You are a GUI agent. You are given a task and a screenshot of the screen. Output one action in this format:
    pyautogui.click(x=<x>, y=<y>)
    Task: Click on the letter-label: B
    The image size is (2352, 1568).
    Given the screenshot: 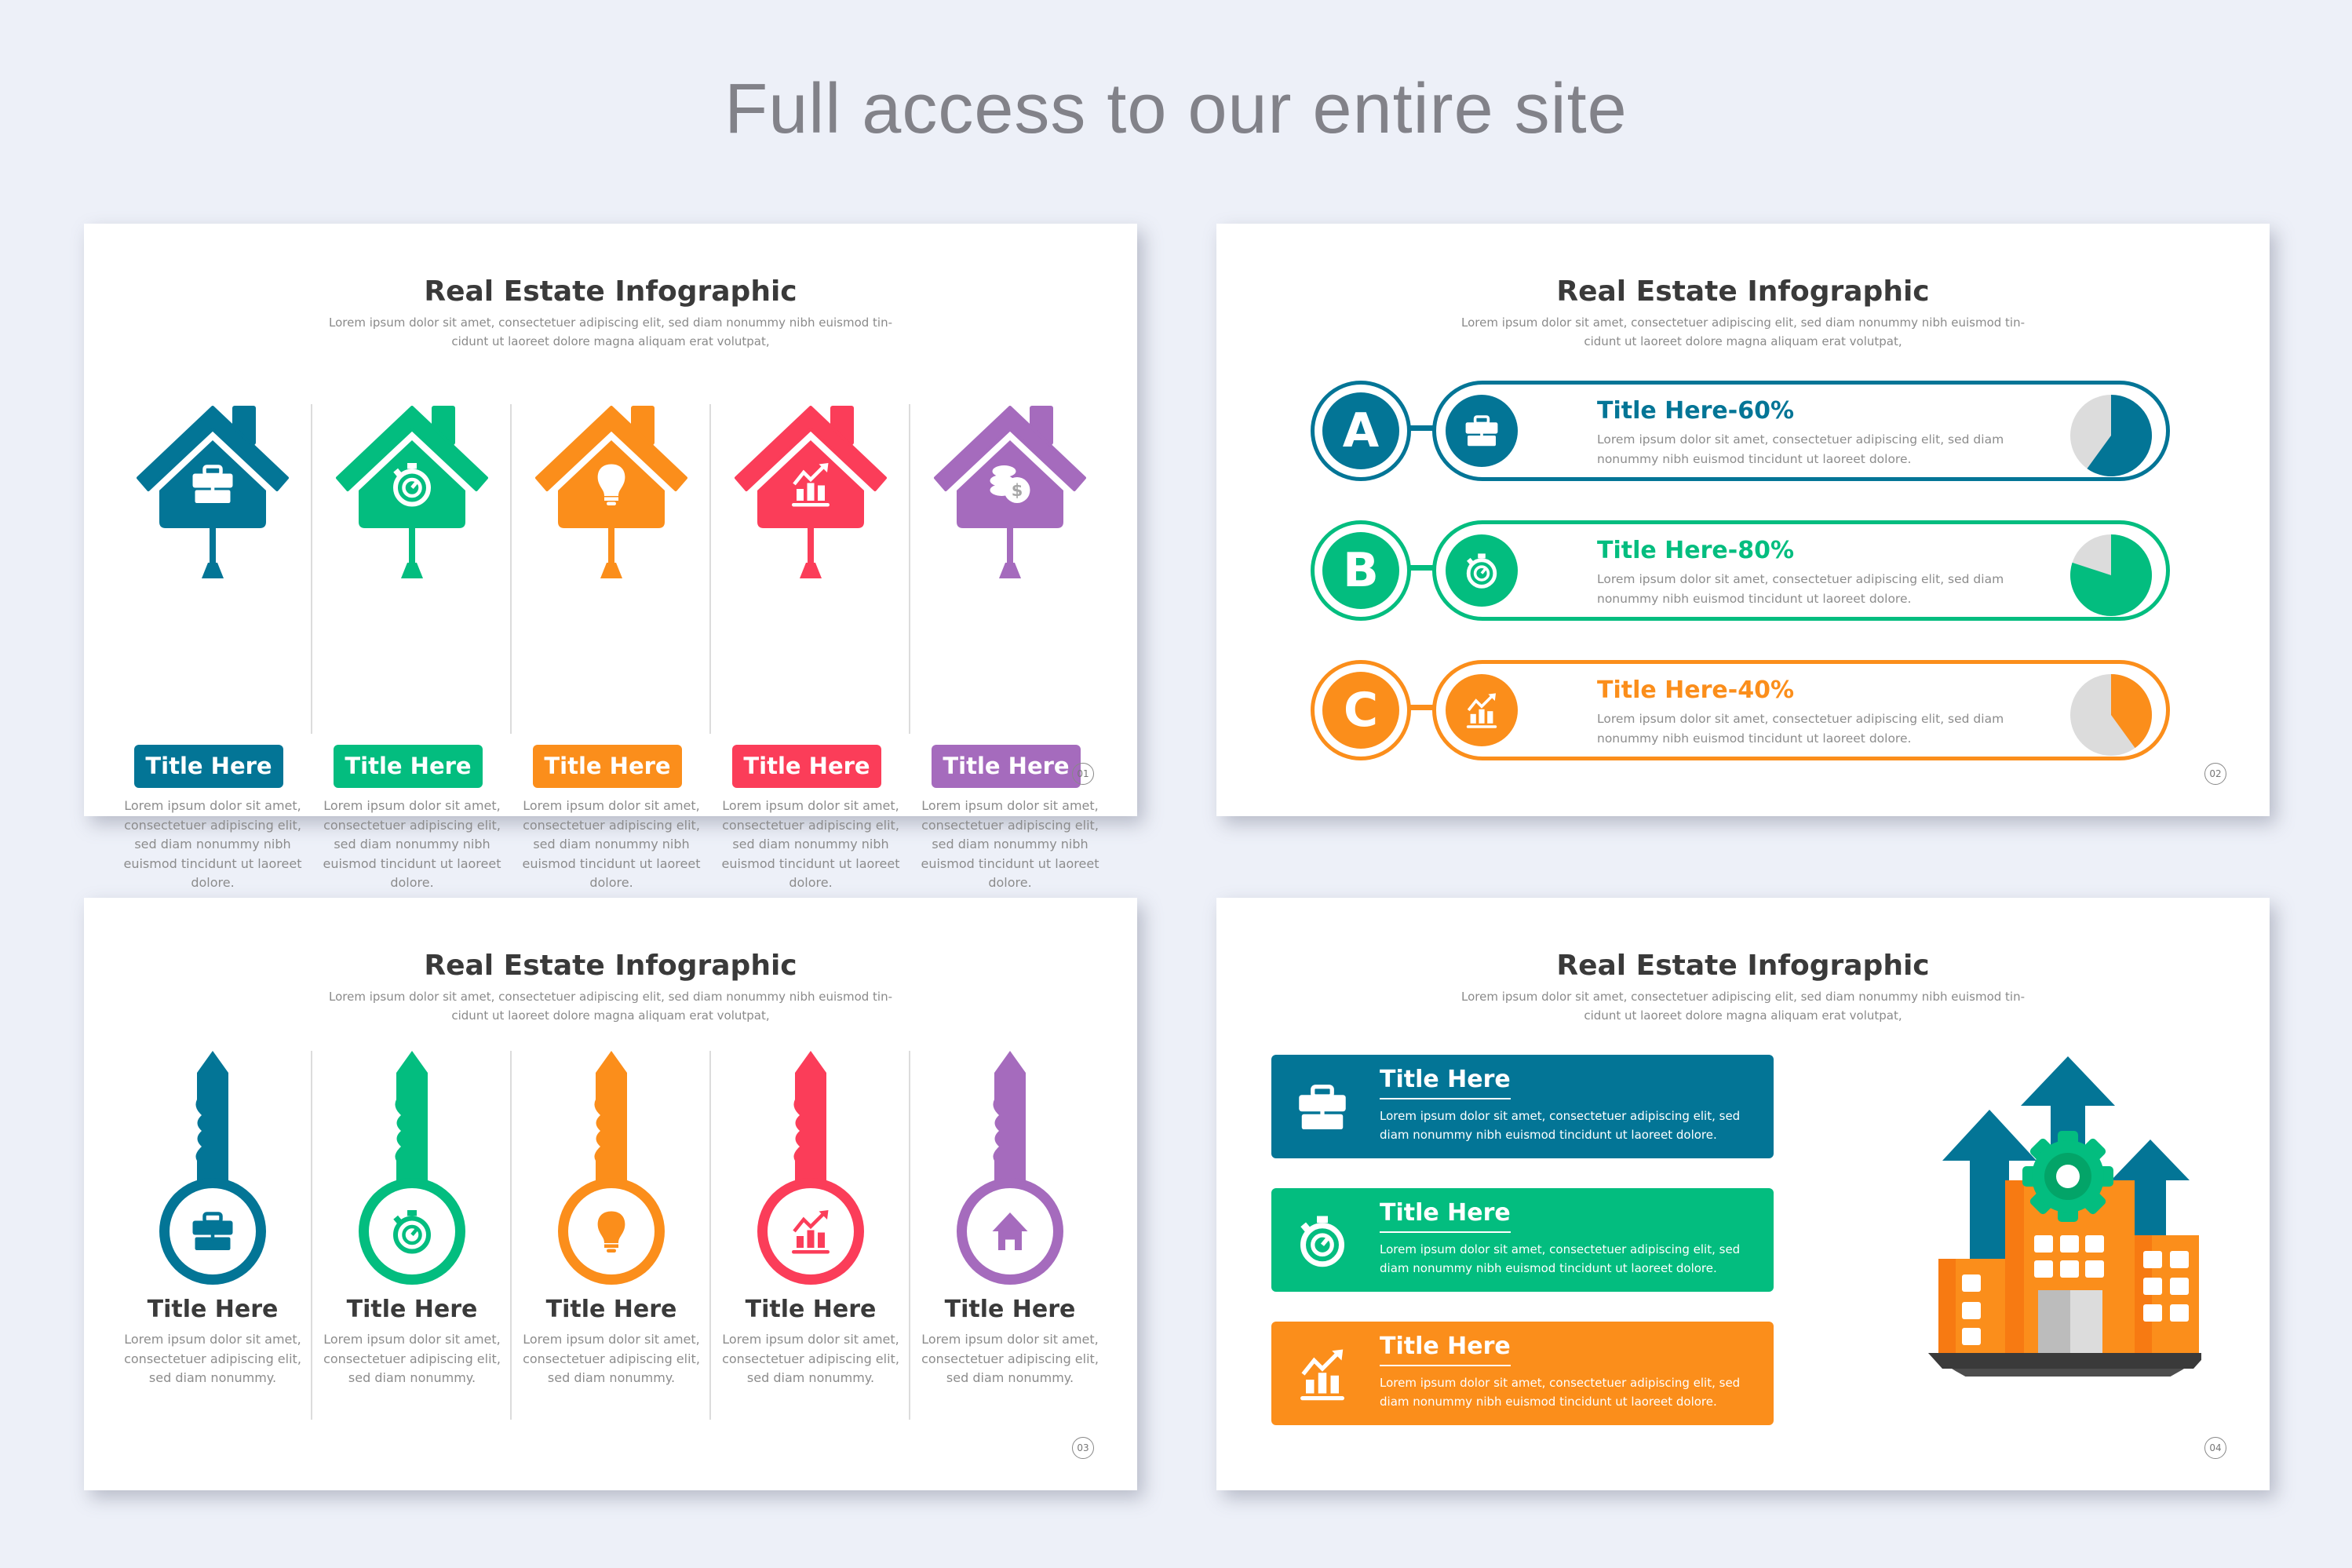 What is the action you would take?
    pyautogui.click(x=1360, y=570)
    